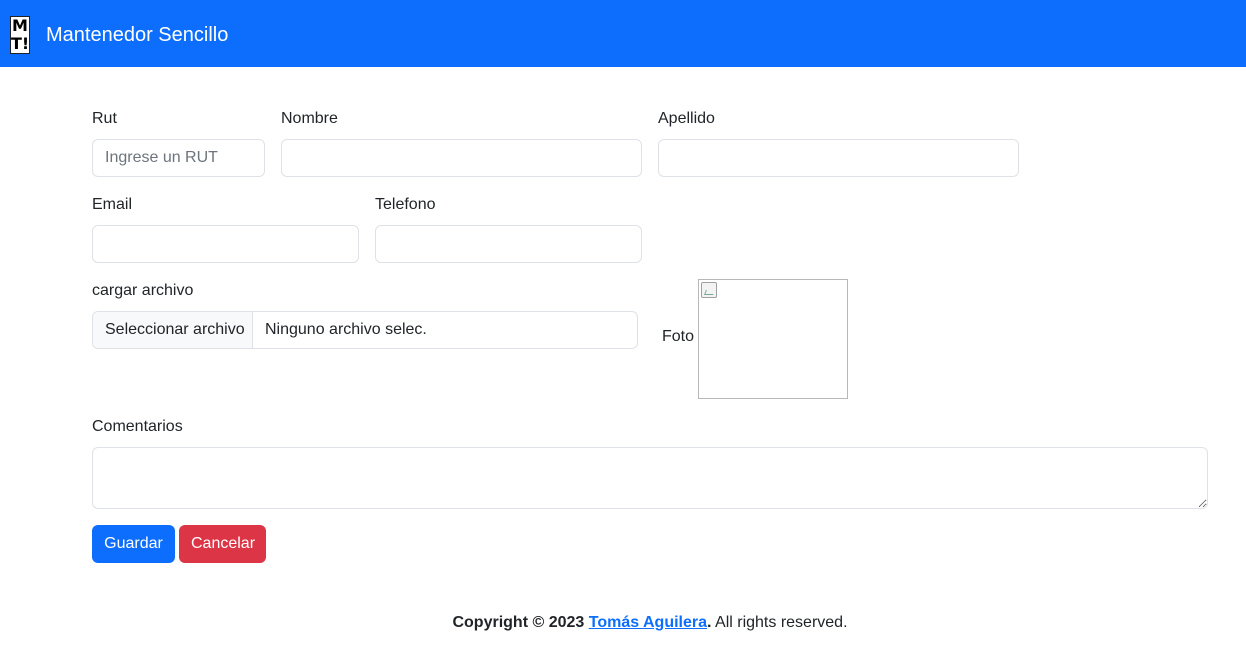 Image resolution: width=1246 pixels, height=645 pixels. I want to click on broken-image-icon, so click(709, 290).